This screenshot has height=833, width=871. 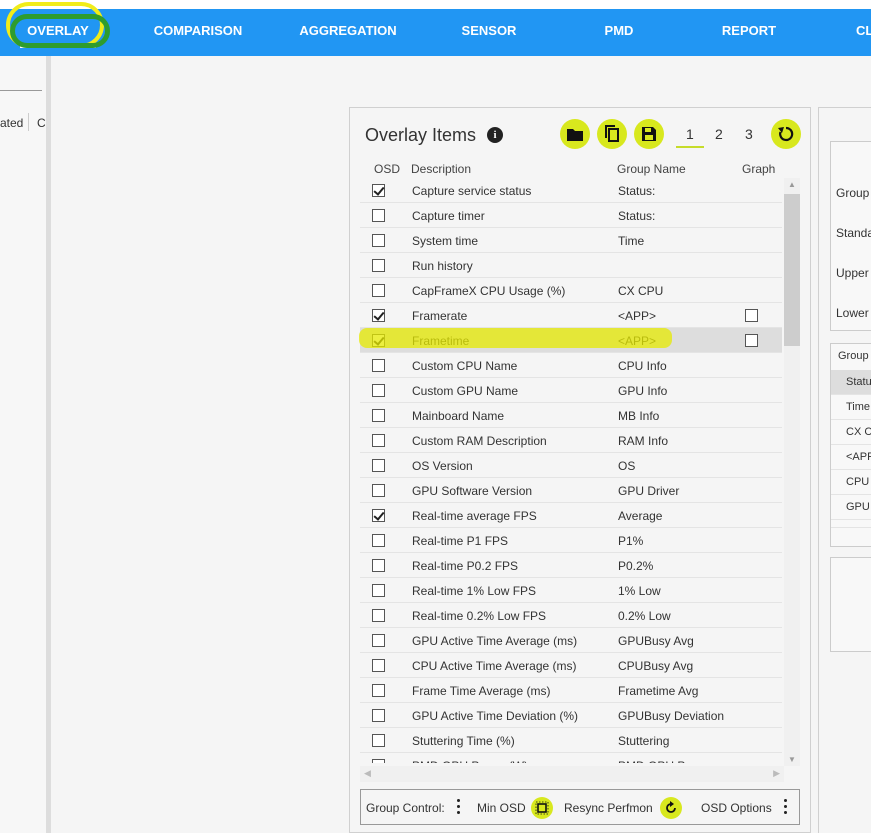 What do you see at coordinates (749, 32) in the screenshot?
I see `tab-report: REPORT` at bounding box center [749, 32].